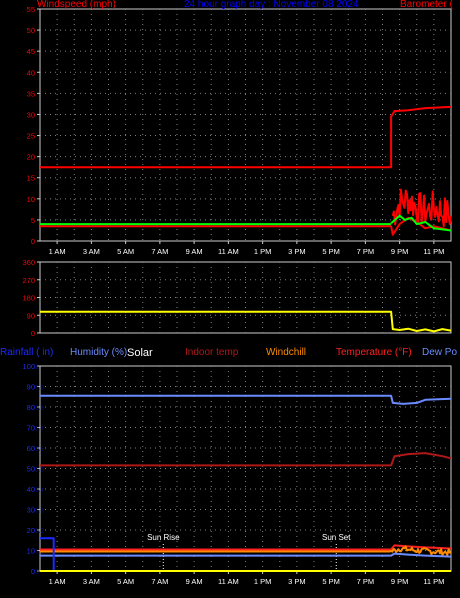  What do you see at coordinates (212, 352) in the screenshot?
I see `legend-indoor-temp: Indoor temp` at bounding box center [212, 352].